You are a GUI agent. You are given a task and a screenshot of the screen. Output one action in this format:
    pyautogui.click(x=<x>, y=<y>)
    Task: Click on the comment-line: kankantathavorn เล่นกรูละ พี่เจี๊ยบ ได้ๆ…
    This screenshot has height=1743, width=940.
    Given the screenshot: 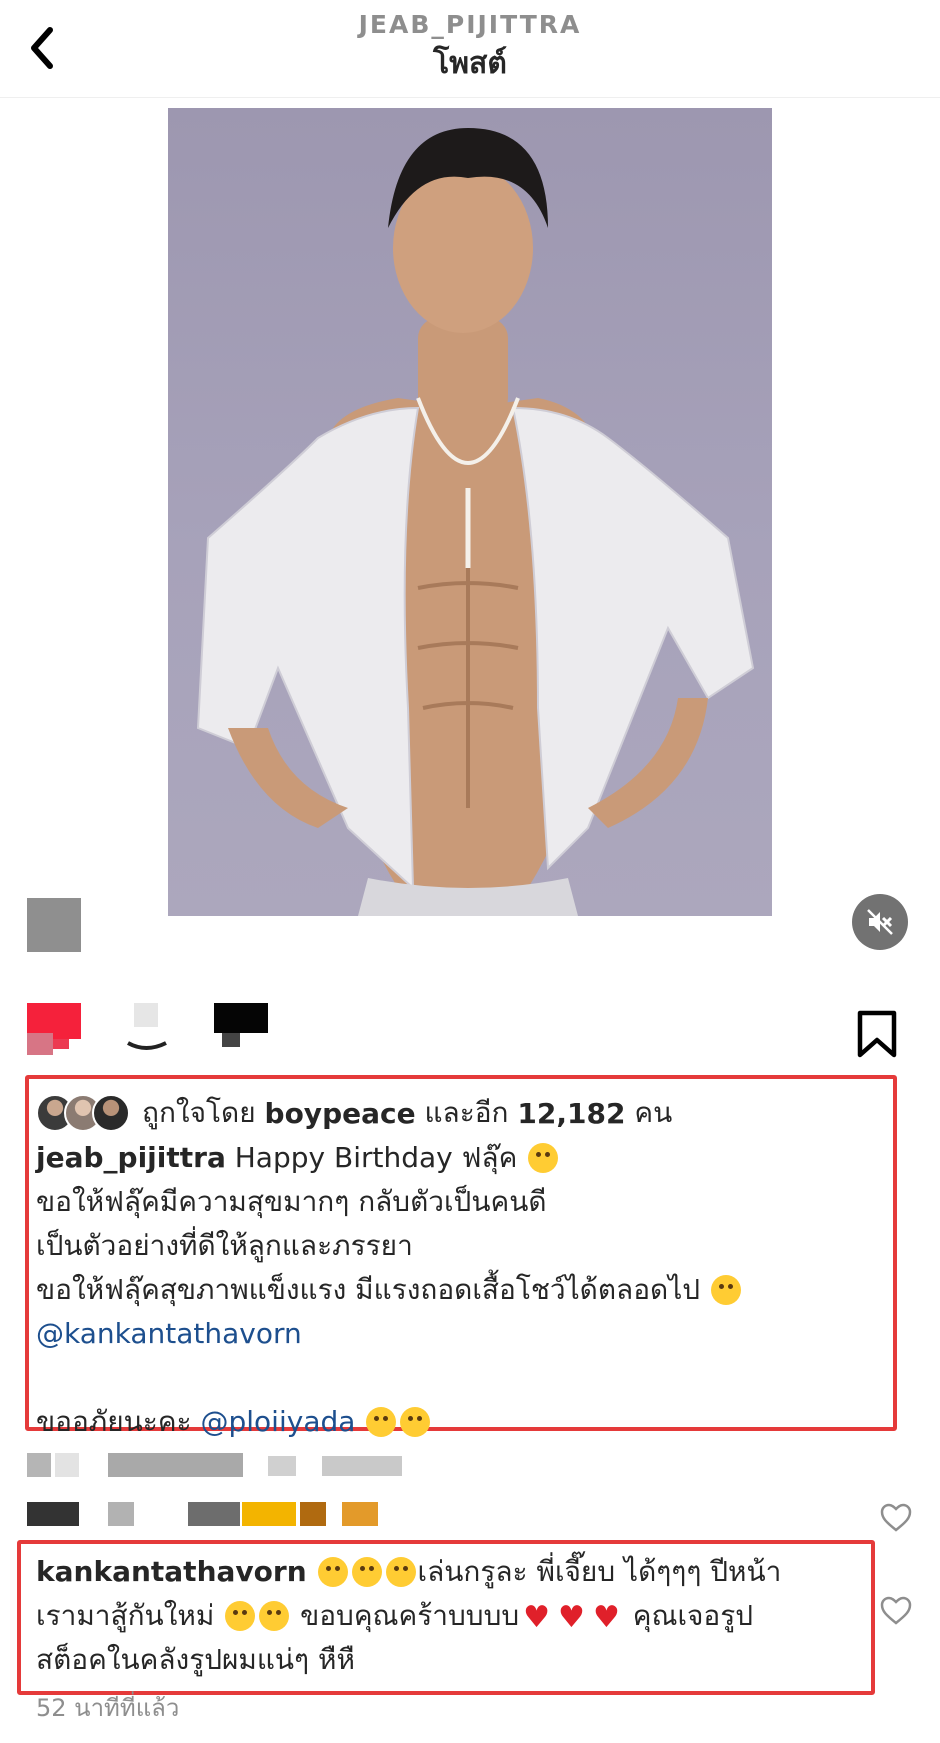 What is the action you would take?
    pyautogui.click(x=456, y=1572)
    